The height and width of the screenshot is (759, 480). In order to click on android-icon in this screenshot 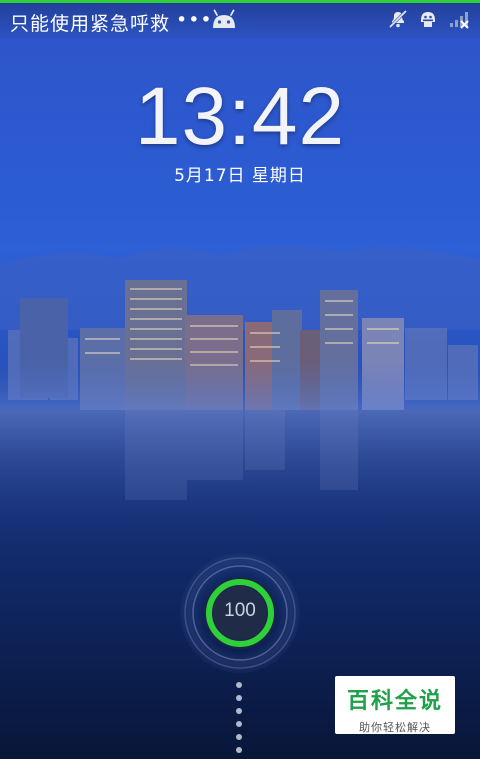, I will do `click(224, 18)`.